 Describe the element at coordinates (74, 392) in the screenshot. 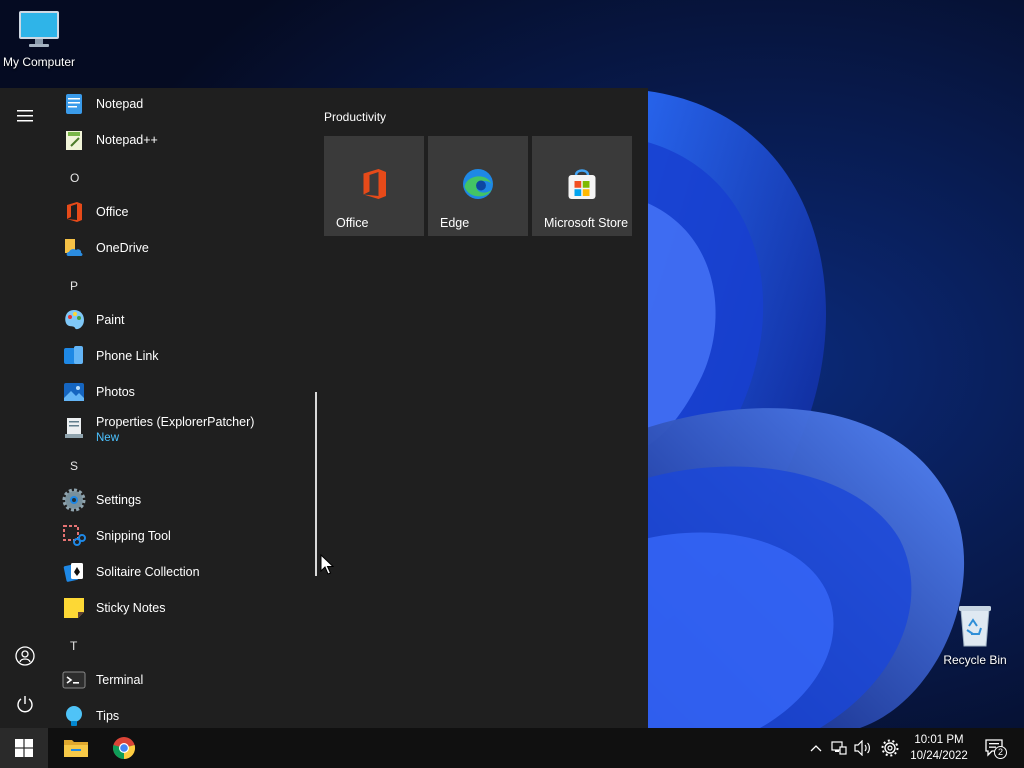

I see `photos-icon` at that location.